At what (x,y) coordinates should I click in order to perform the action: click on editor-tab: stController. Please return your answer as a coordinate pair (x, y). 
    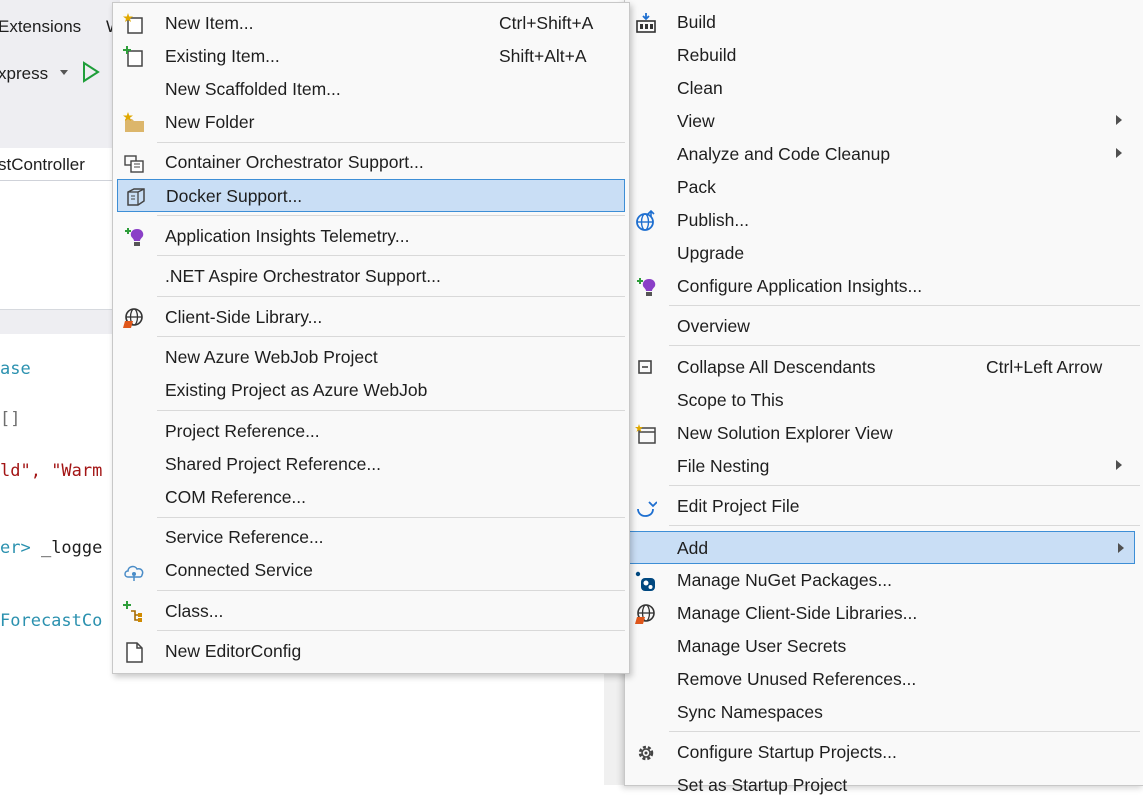
    Looking at the image, I should click on (60, 165).